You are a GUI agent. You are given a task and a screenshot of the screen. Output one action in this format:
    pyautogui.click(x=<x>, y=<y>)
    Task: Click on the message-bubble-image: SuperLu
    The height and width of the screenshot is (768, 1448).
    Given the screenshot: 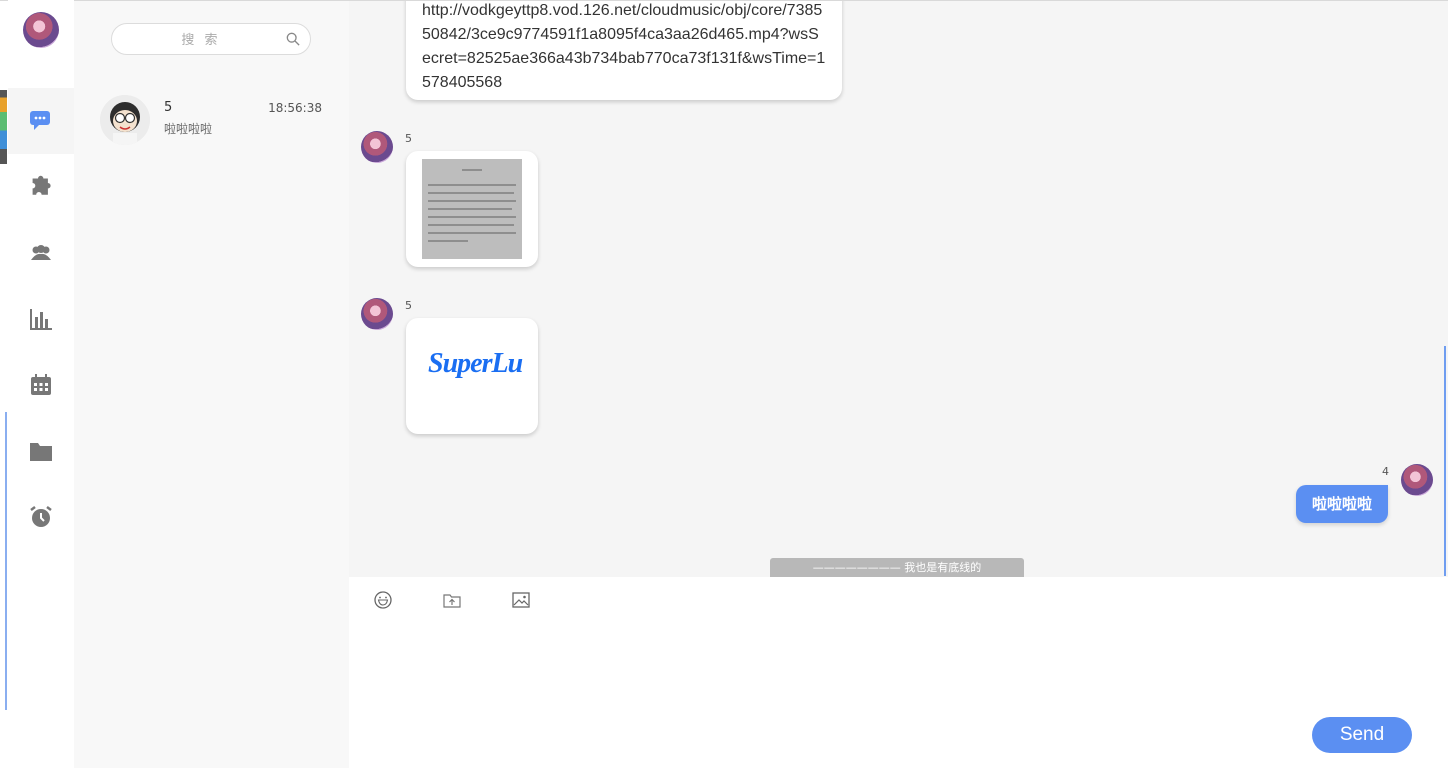 What is the action you would take?
    pyautogui.click(x=472, y=376)
    